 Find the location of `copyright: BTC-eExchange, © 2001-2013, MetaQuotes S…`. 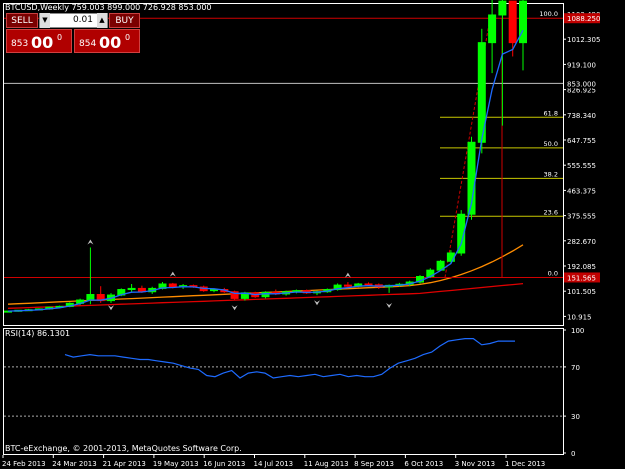

copyright: BTC-eExchange, © 2001-2013, MetaQuotes S… is located at coordinates (123, 448).